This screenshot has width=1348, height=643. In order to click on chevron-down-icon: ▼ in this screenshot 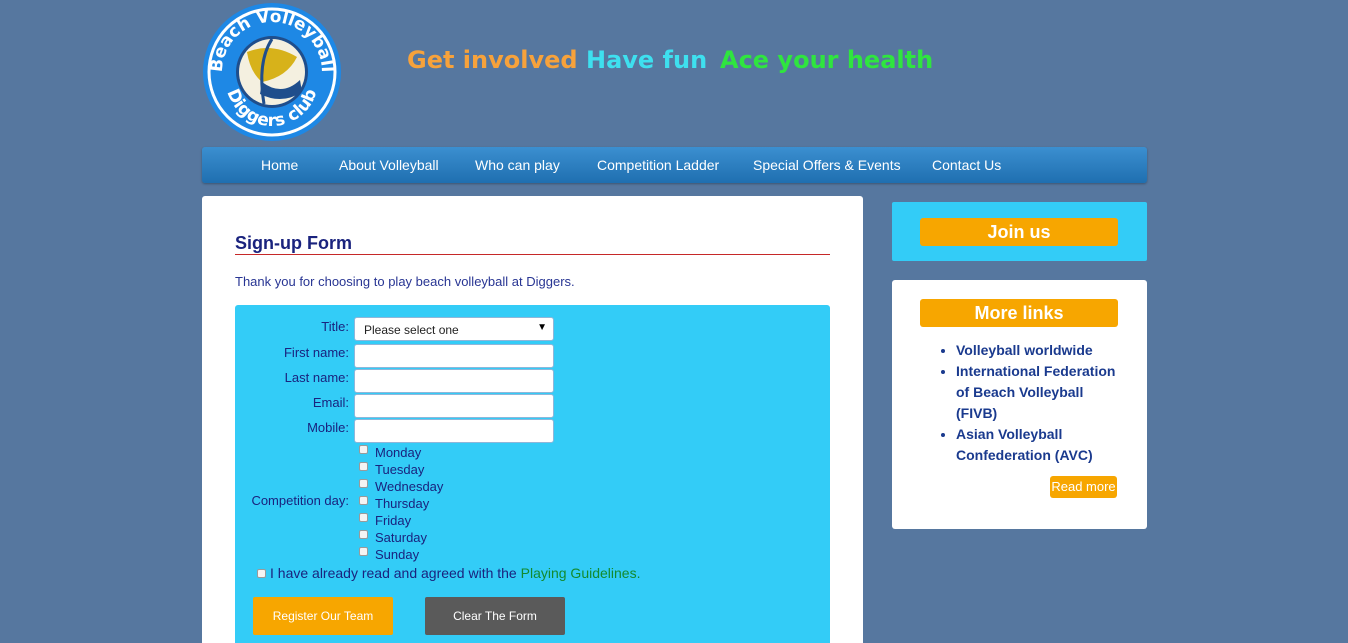, I will do `click(542, 327)`.